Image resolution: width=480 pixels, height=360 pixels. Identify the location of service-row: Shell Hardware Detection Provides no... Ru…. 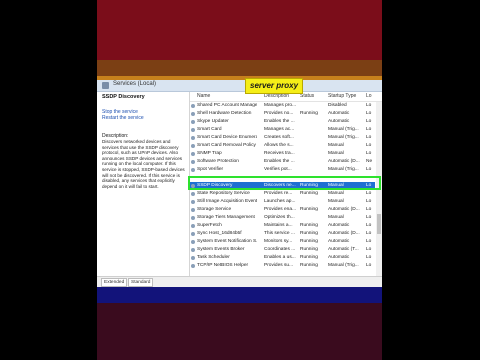
(282, 114).